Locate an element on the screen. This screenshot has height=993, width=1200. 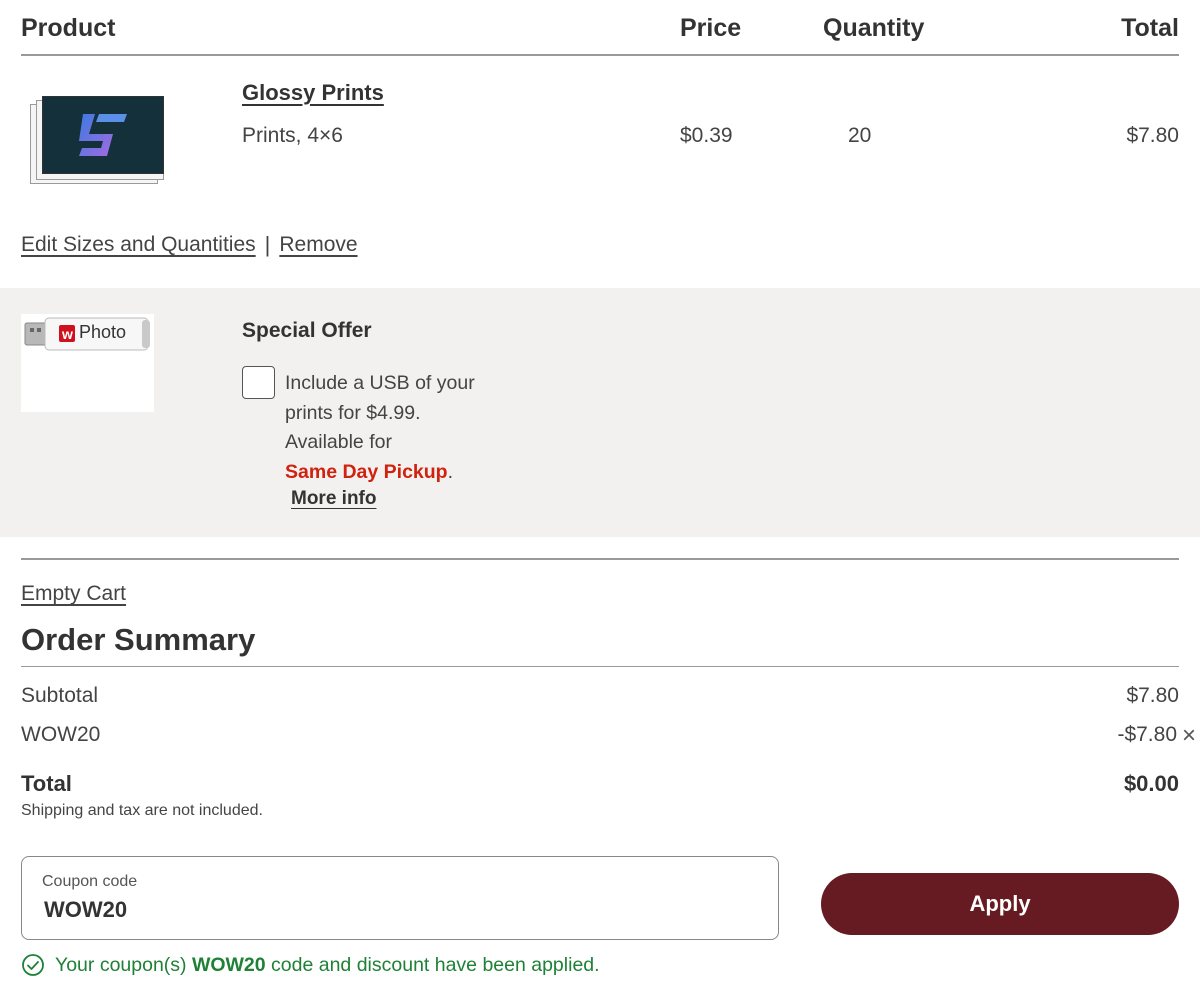
usb-product-image: w Photo is located at coordinates (87, 363).